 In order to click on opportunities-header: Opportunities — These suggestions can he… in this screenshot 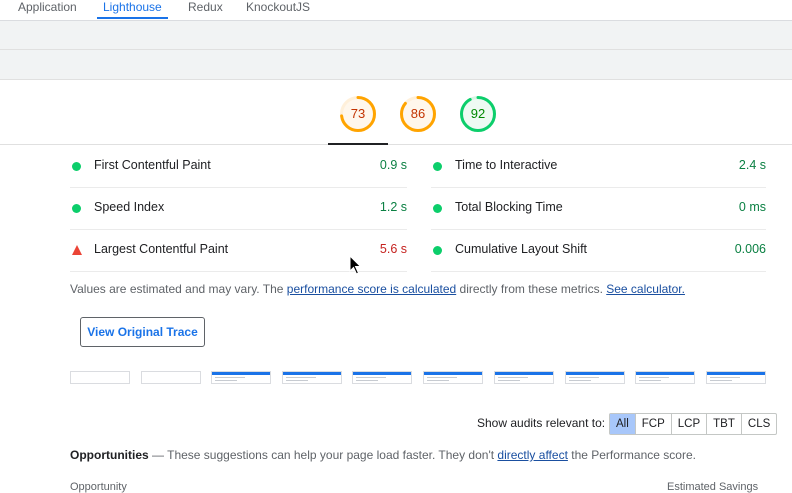, I will do `click(383, 455)`.